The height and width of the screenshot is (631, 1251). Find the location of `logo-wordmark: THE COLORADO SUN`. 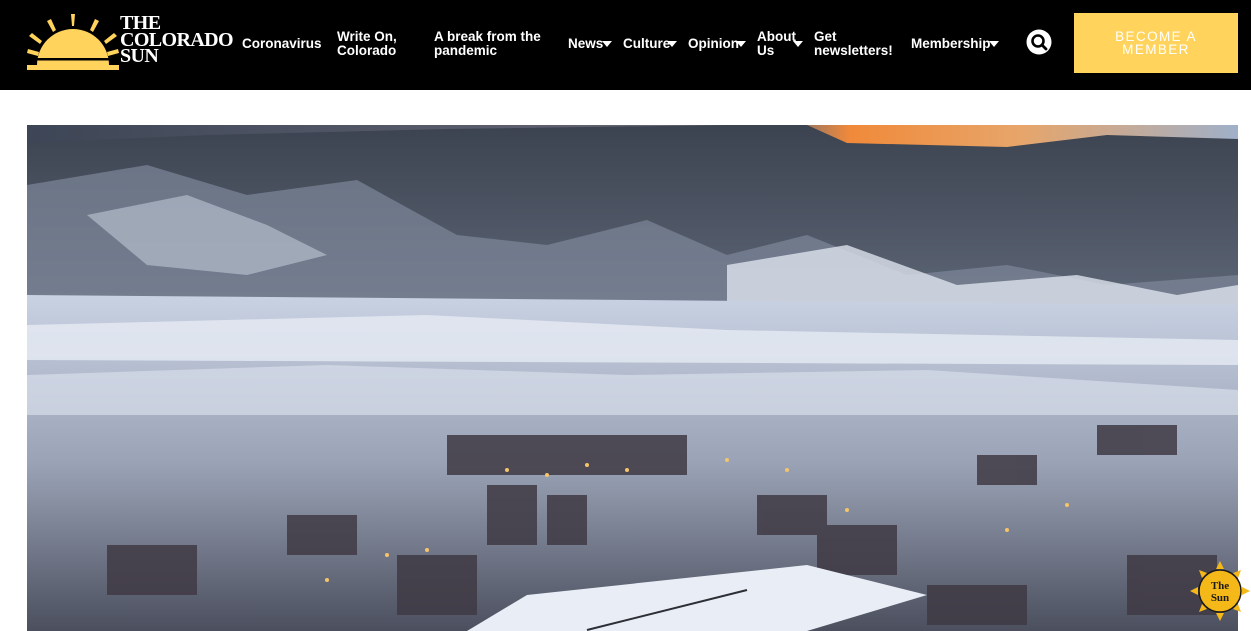

logo-wordmark: THE COLORADO SUN is located at coordinates (179, 39).